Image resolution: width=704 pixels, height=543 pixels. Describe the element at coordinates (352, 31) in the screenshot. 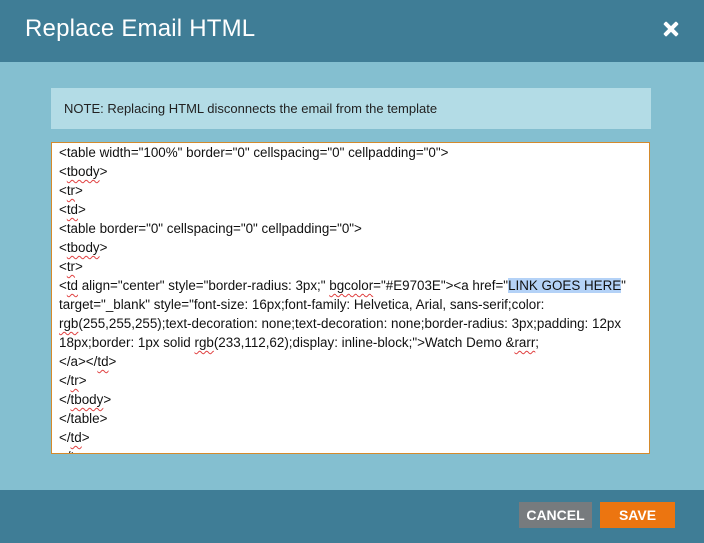

I see `dialog-header: Replace Email HTML` at that location.